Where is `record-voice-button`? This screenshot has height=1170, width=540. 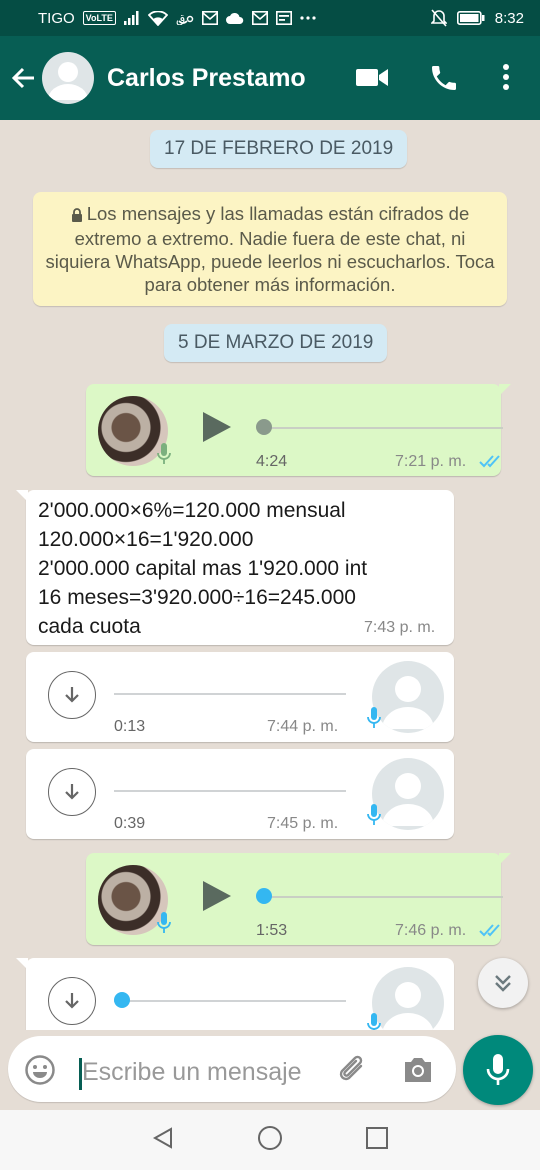 record-voice-button is located at coordinates (498, 1070).